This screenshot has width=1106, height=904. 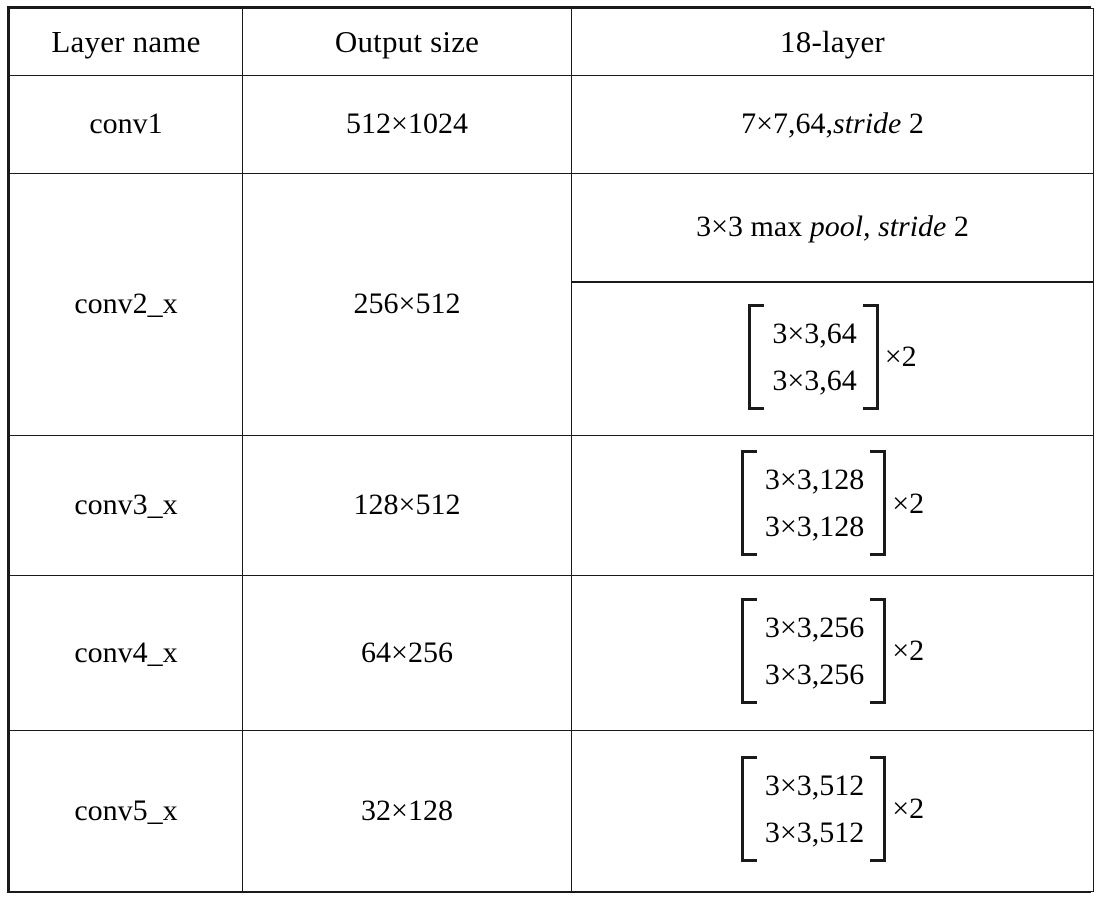 I want to click on layer-name-label: conv3_x, so click(x=126, y=505).